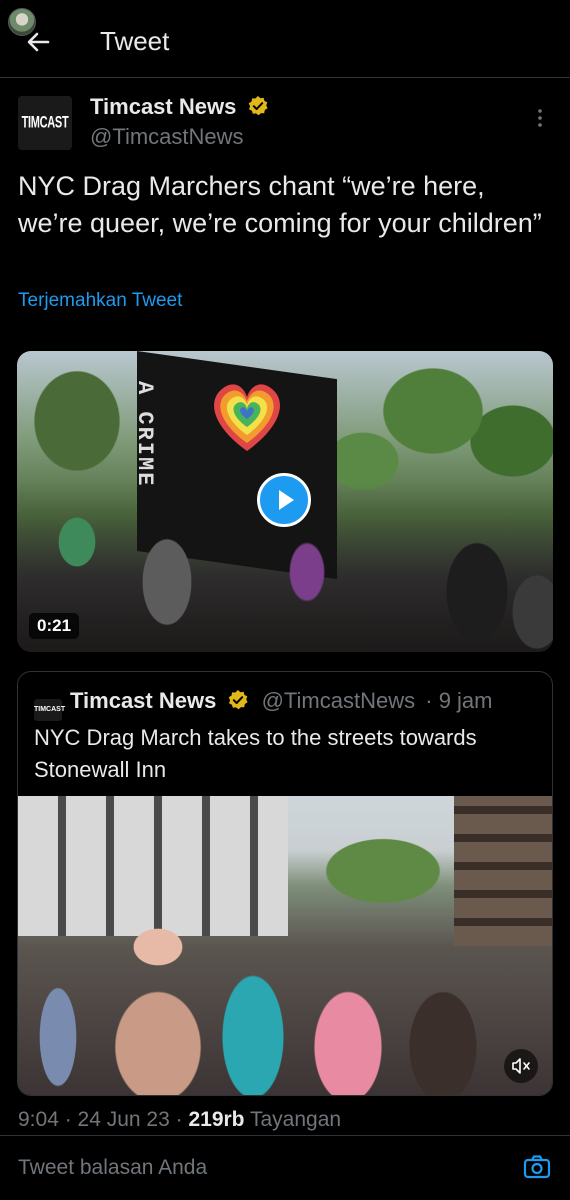 This screenshot has height=1200, width=570. I want to click on reply-bar: Tweet balasan Anda, so click(285, 1167).